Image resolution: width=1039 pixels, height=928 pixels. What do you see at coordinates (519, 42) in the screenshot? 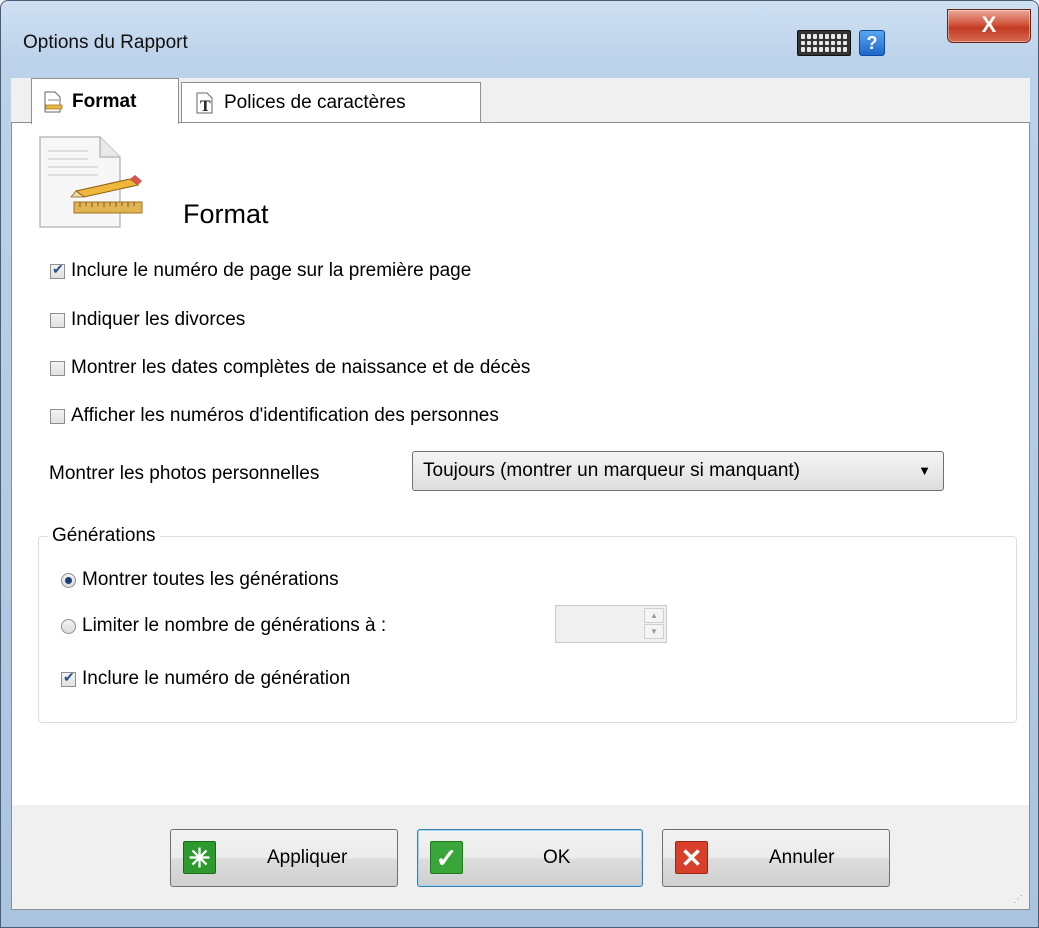
I see `title-bar: Options du Rapport ? X` at bounding box center [519, 42].